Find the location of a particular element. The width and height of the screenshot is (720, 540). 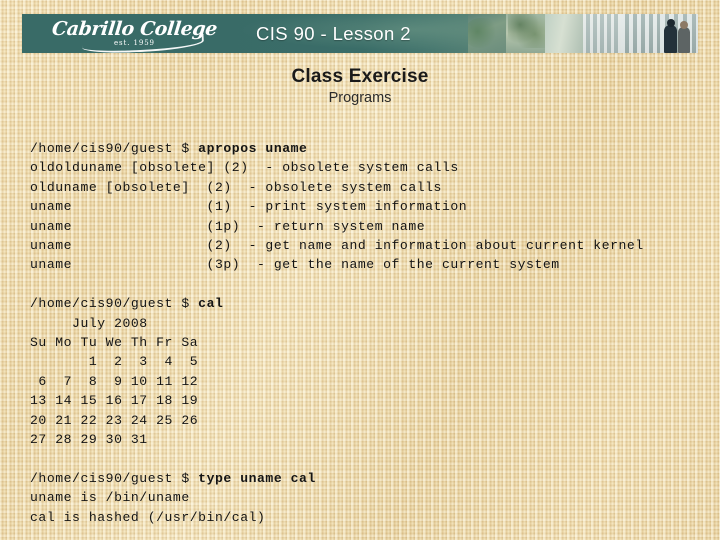

terminal-output-line: Su Mo Tu We Th Fr Sa is located at coordinates (114, 343).